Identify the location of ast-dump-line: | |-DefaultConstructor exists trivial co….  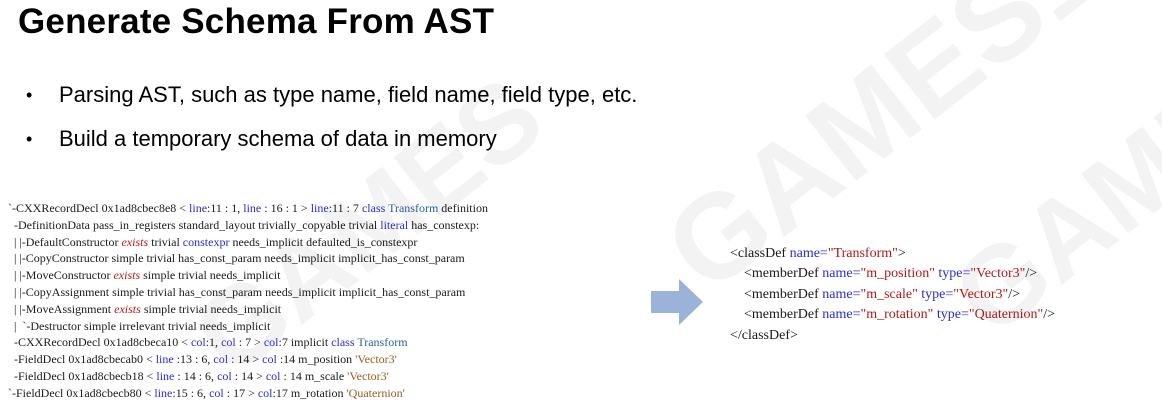
(344, 242).